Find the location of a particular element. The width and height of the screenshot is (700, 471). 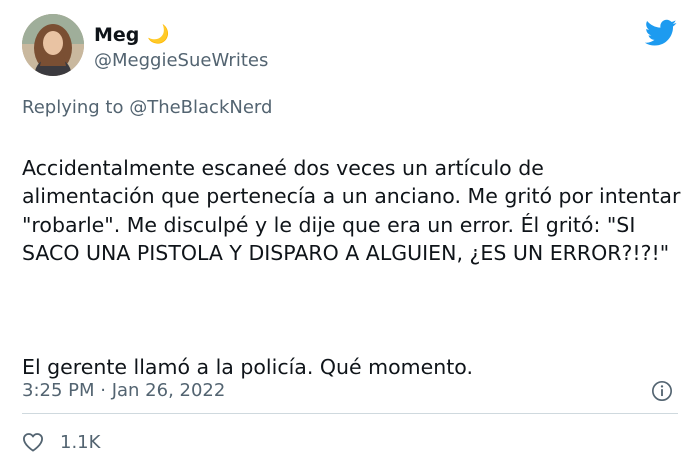

avatar is located at coordinates (53, 45).